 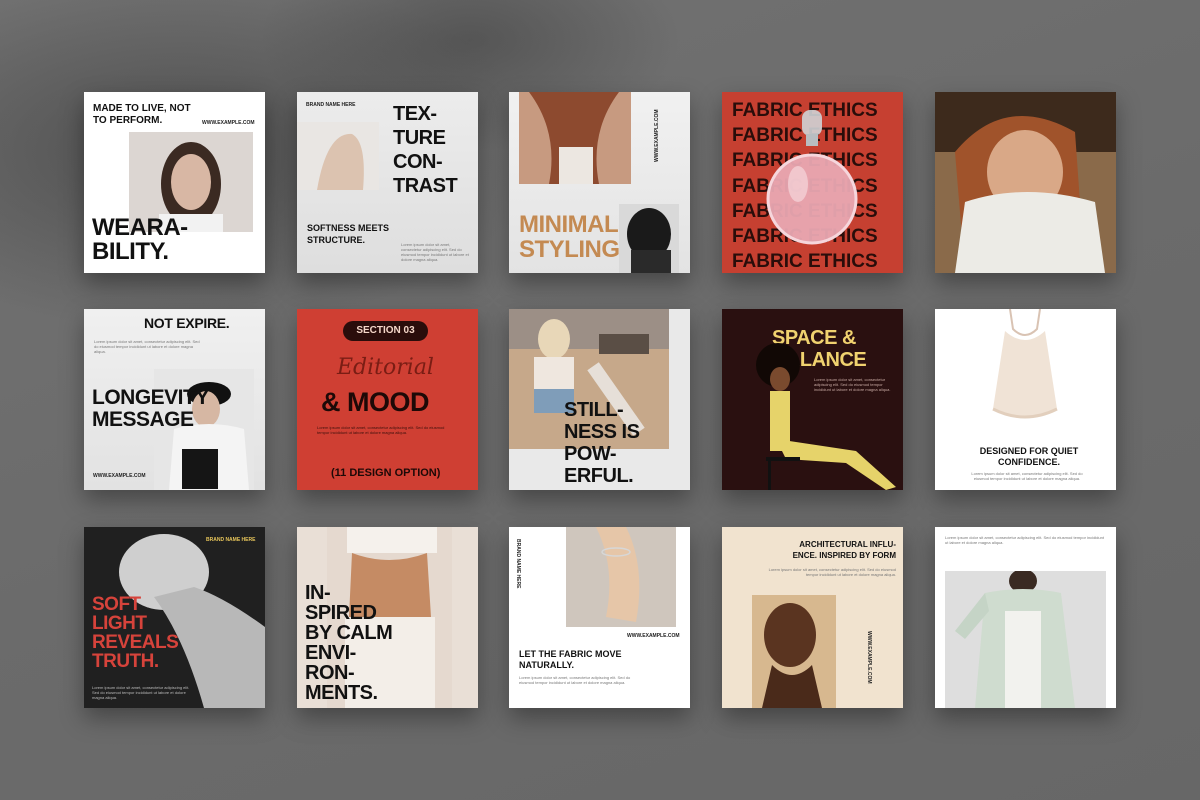 I want to click on face-photo, so click(x=794, y=651).